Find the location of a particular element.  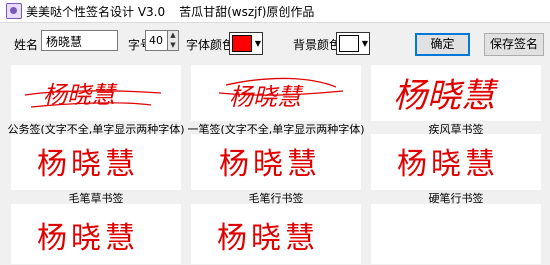

spin-down-icon: ▼ is located at coordinates (173, 46).